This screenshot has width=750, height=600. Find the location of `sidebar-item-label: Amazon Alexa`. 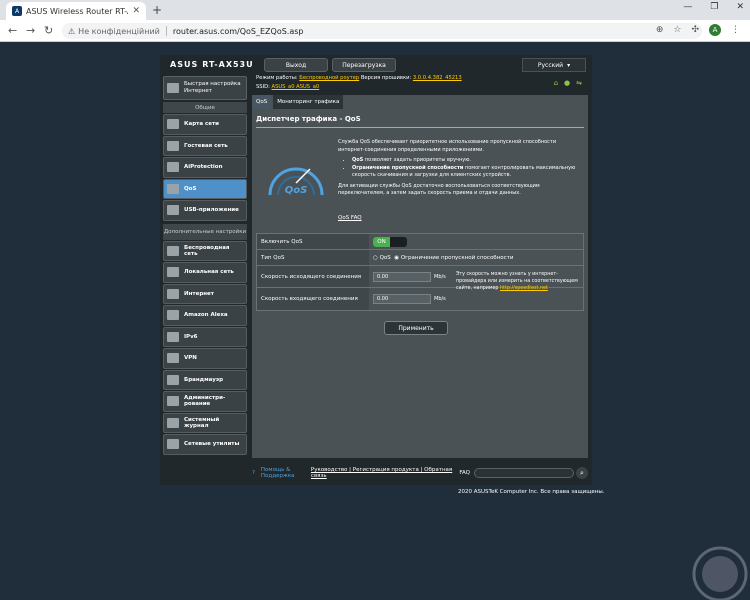

sidebar-item-label: Amazon Alexa is located at coordinates (206, 315).